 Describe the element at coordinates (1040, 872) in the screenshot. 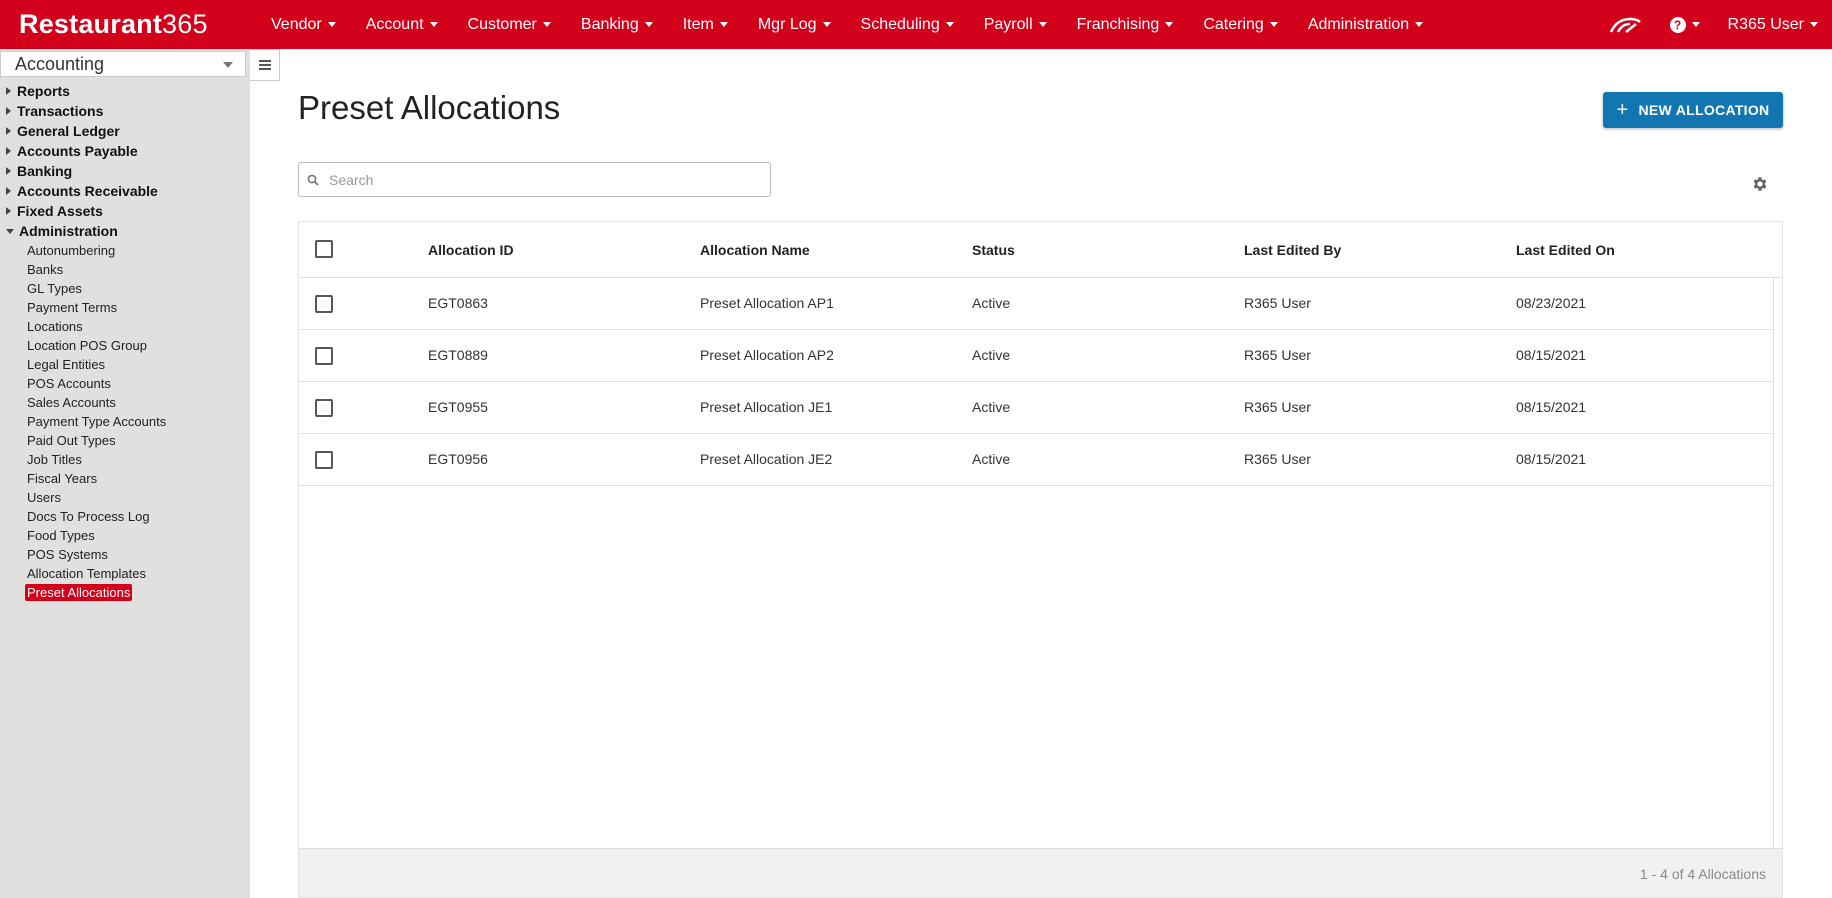

I see `table-footer: 1 - 4 of 4 Allocations` at that location.